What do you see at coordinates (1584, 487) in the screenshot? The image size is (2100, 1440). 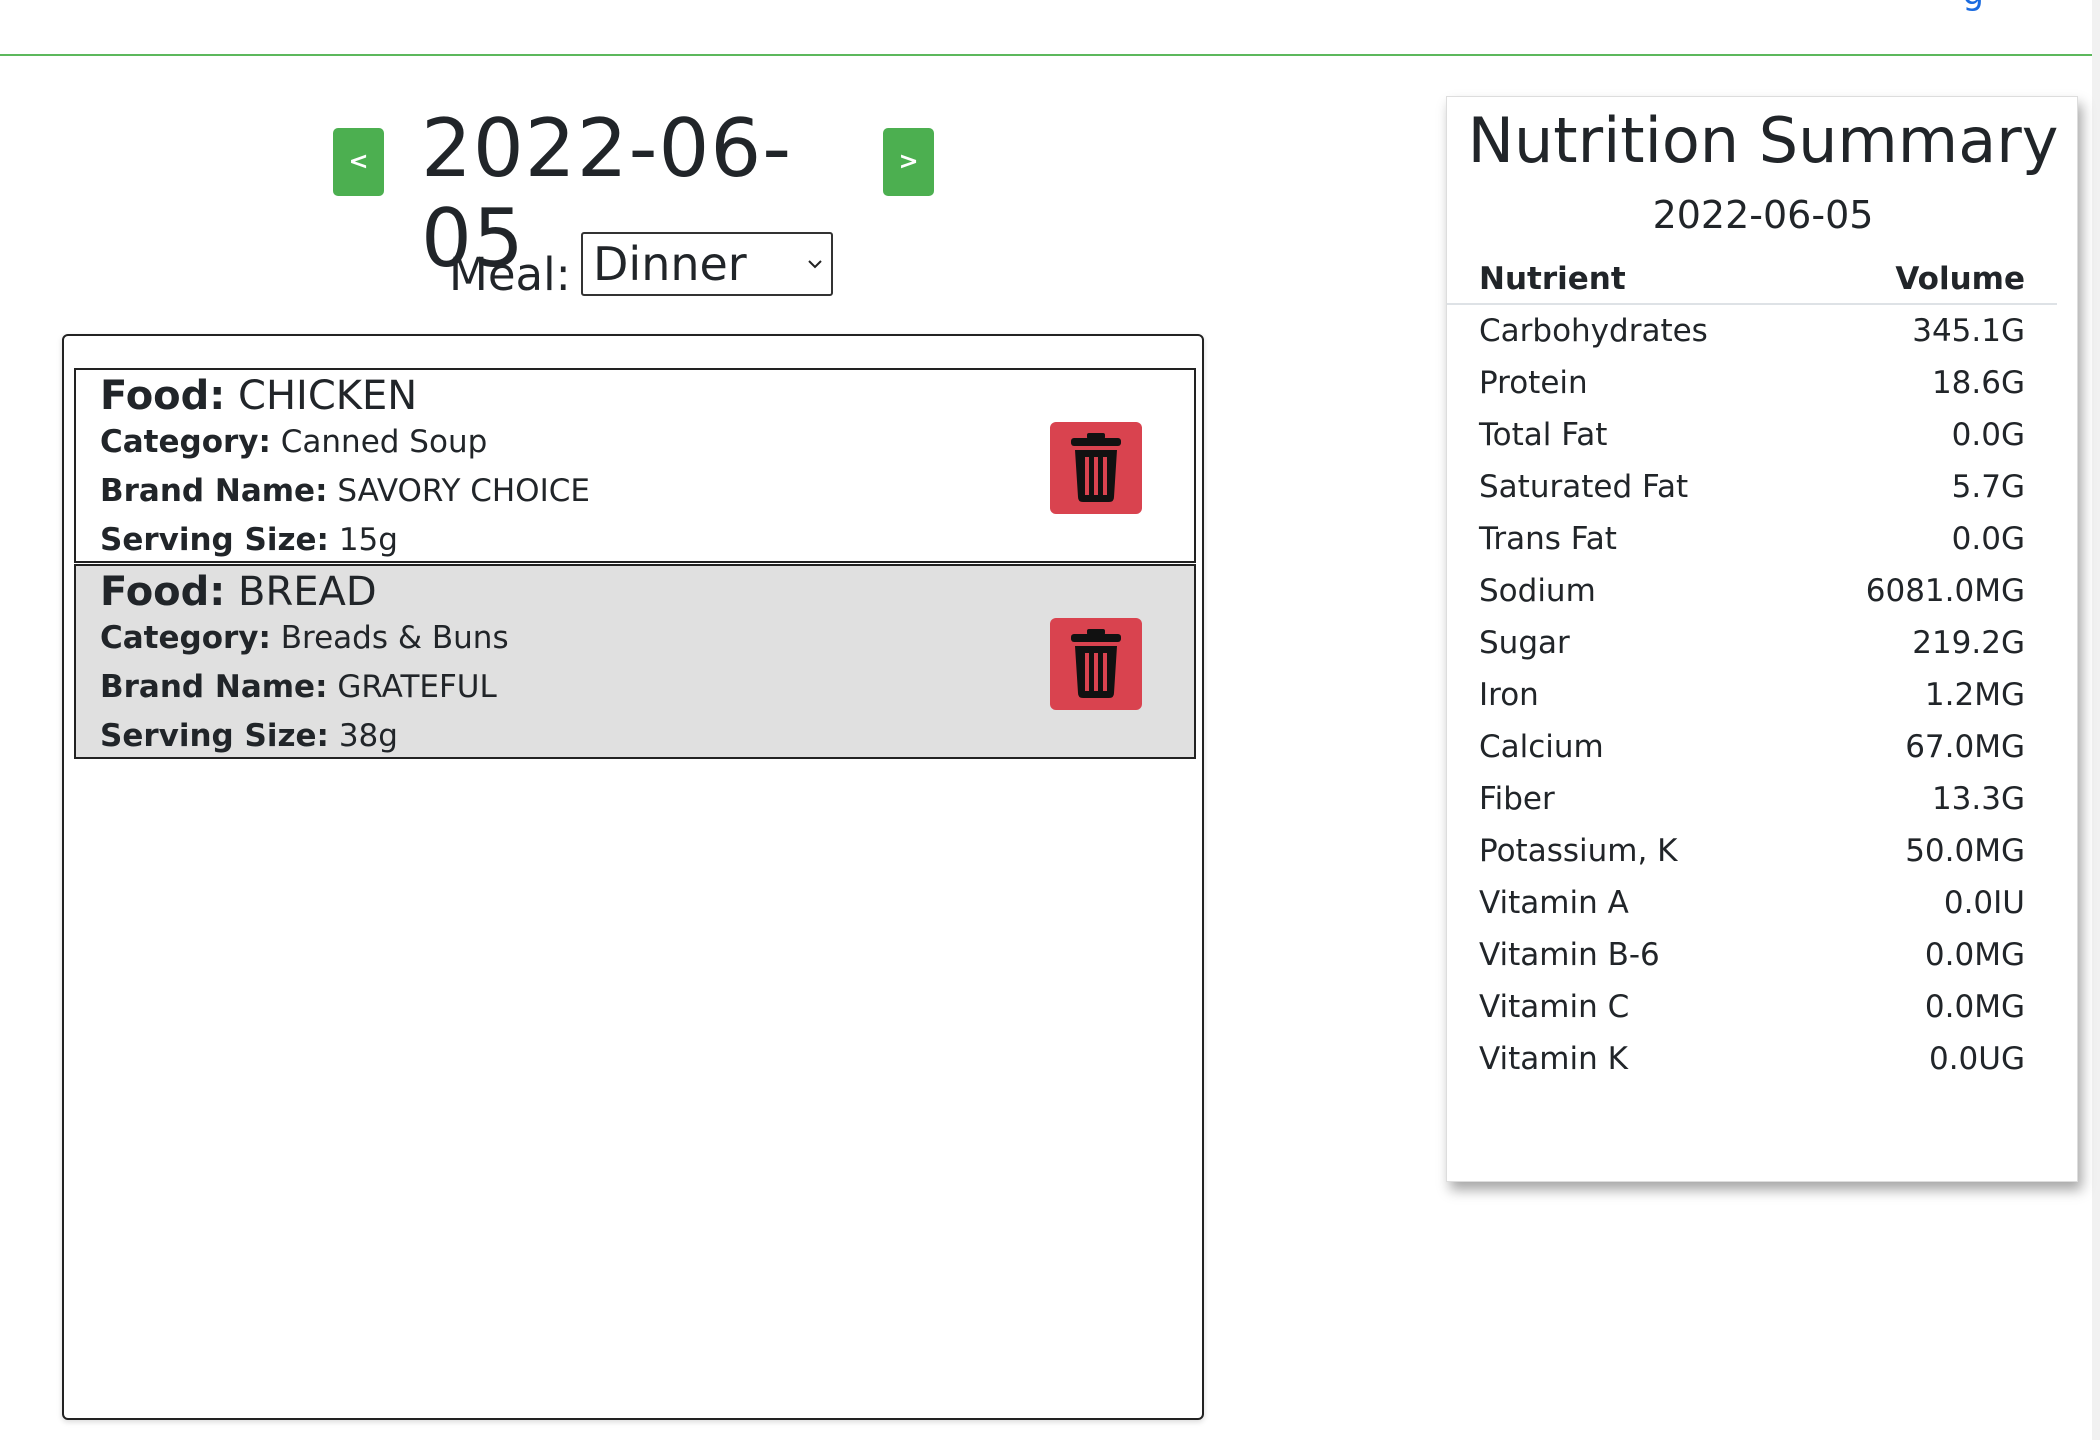 I see `nutrient-name: Saturated Fat` at bounding box center [1584, 487].